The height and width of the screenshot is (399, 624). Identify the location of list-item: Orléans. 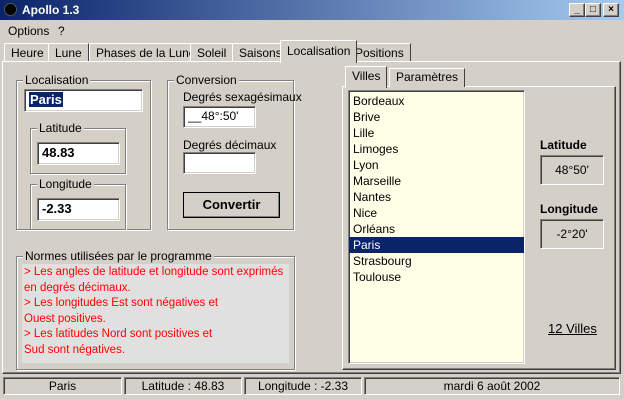
(436, 229).